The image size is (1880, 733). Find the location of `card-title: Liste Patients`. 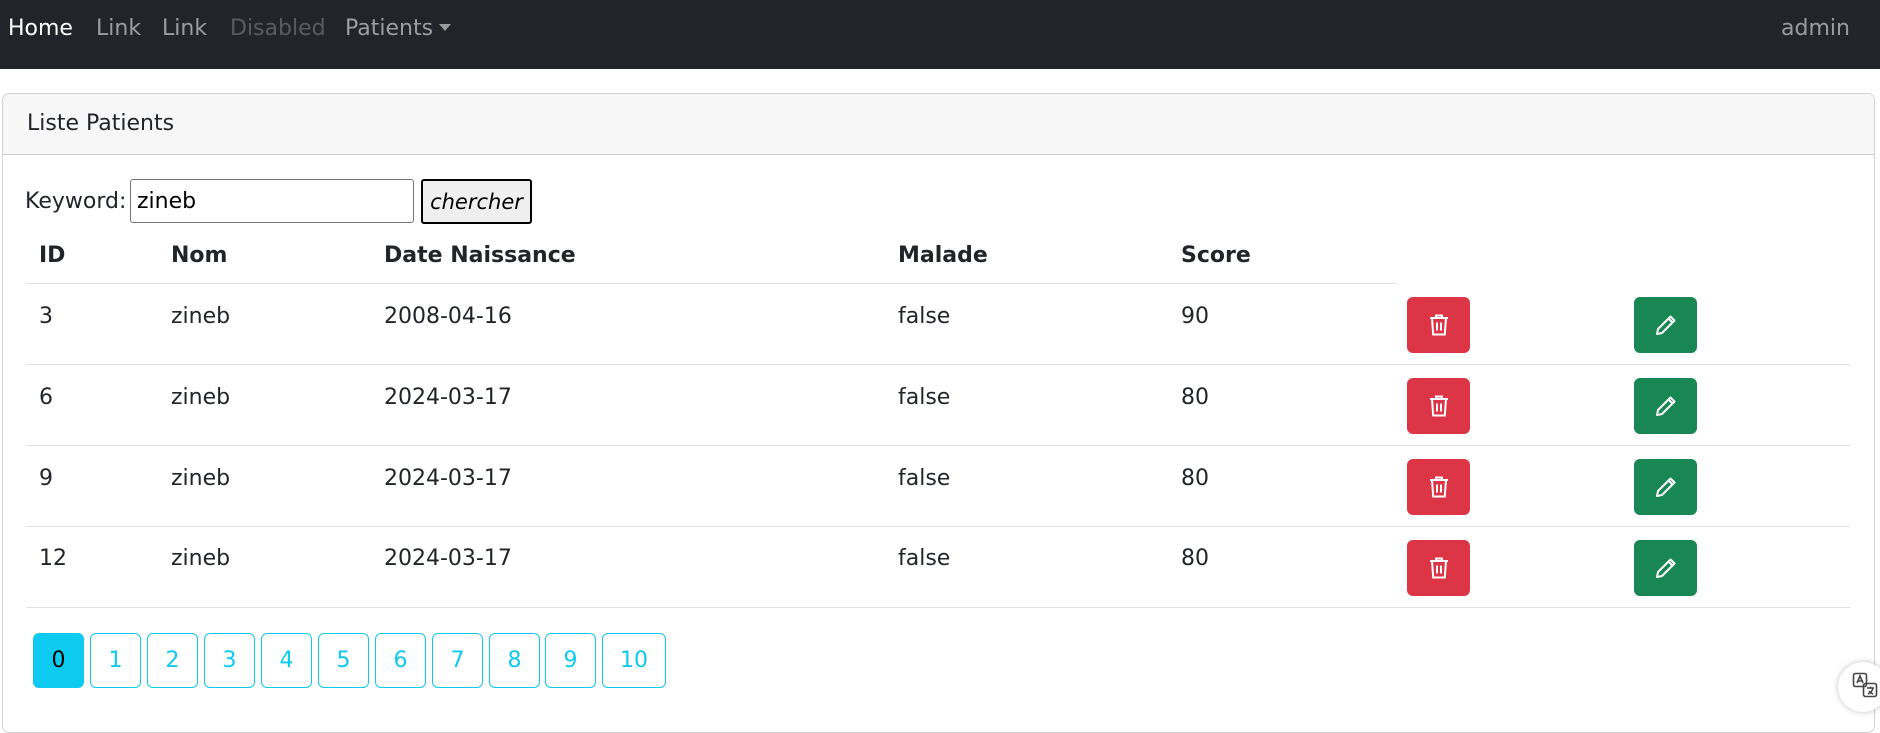

card-title: Liste Patients is located at coordinates (101, 123).